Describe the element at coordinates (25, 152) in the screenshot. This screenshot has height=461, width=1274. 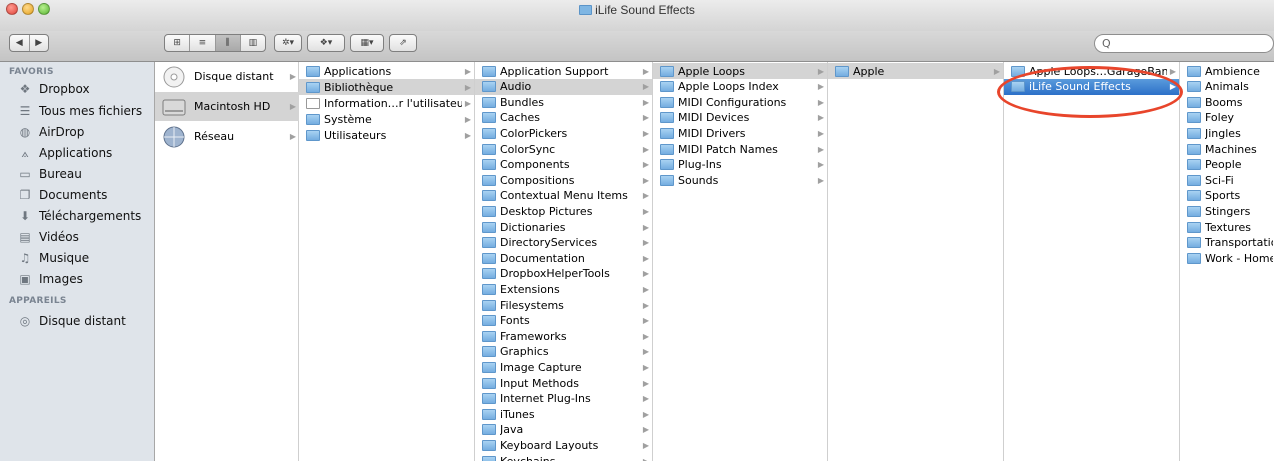
I see `applications-icon: ⟑` at that location.